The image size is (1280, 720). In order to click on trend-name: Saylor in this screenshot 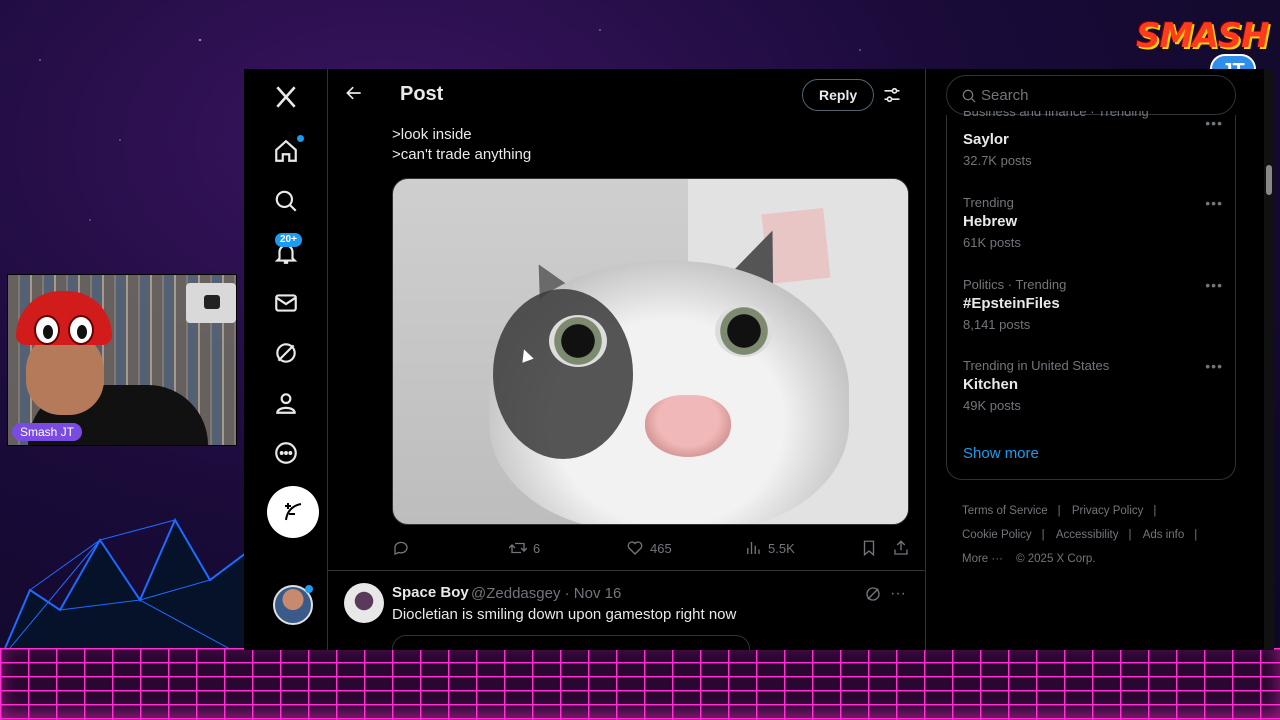, I will do `click(986, 139)`.